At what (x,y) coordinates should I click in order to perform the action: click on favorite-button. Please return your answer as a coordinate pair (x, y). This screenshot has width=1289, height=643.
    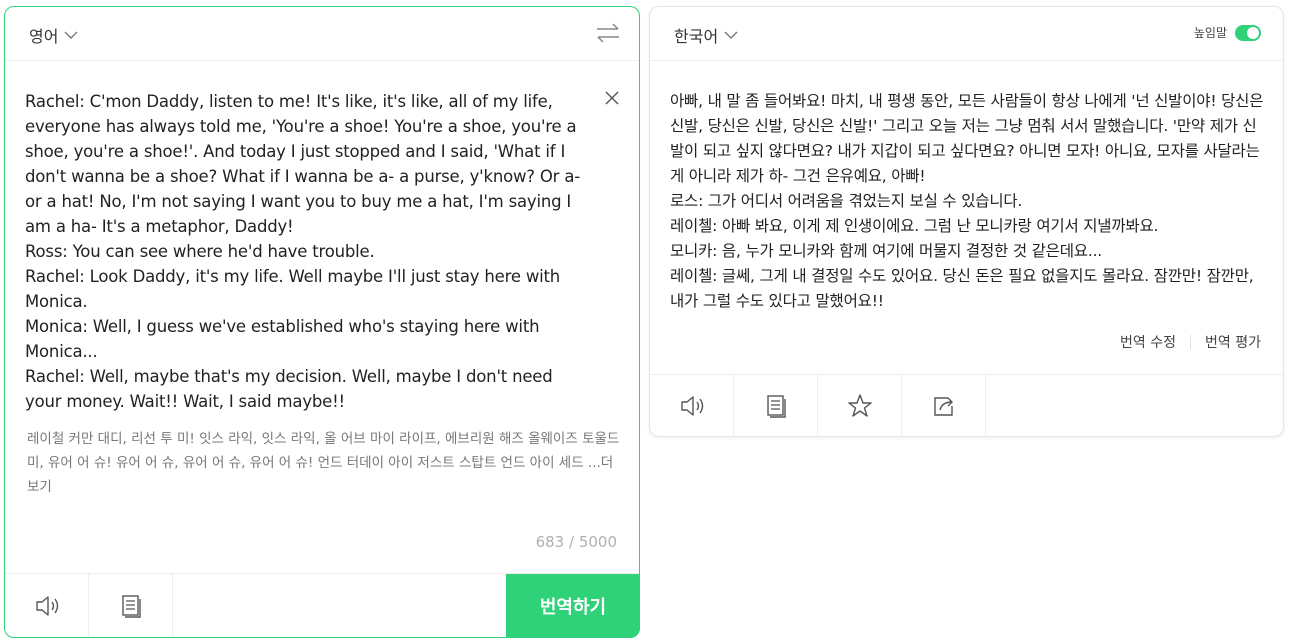
    Looking at the image, I should click on (860, 405).